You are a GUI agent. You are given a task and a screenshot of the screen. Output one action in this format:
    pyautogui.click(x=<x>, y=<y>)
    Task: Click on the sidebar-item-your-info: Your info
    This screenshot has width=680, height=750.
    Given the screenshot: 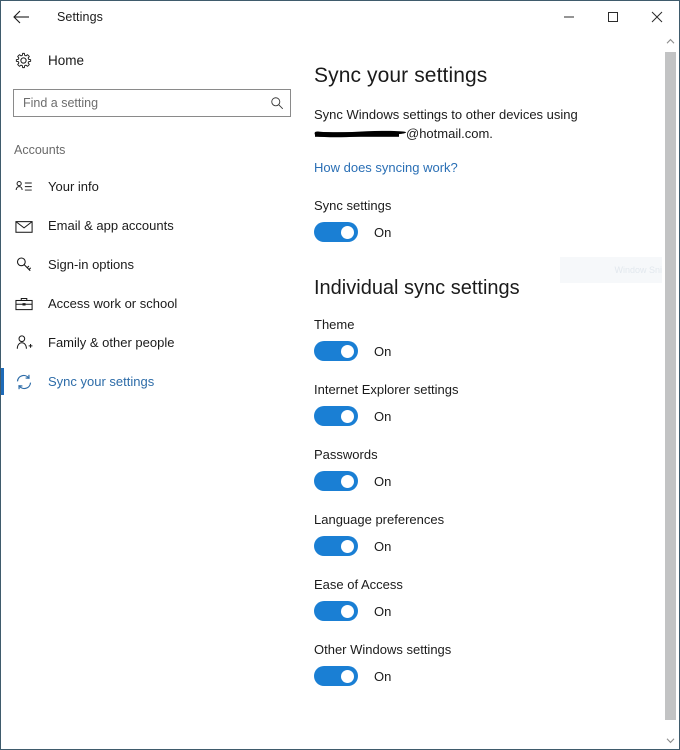 What is the action you would take?
    pyautogui.click(x=154, y=186)
    